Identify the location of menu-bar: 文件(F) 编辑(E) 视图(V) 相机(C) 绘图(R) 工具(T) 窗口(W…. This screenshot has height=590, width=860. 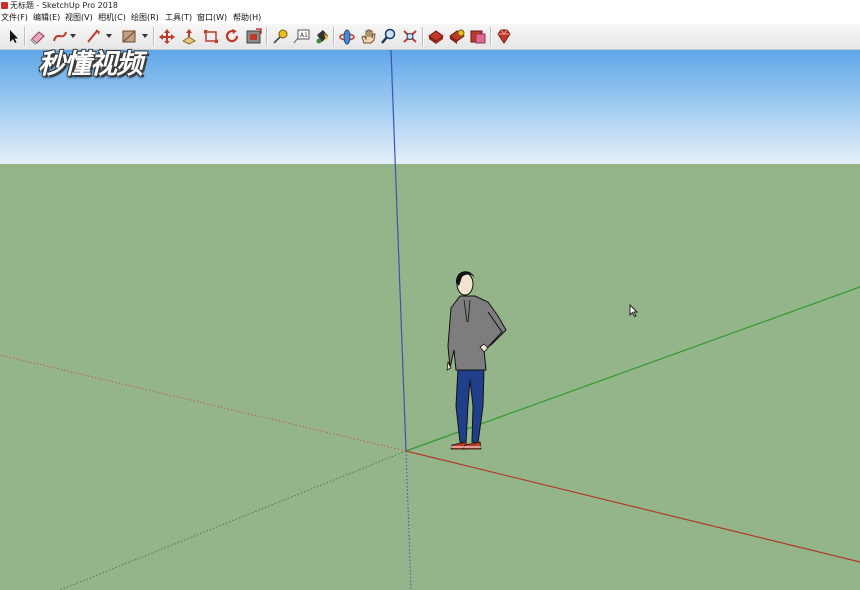
(430, 17).